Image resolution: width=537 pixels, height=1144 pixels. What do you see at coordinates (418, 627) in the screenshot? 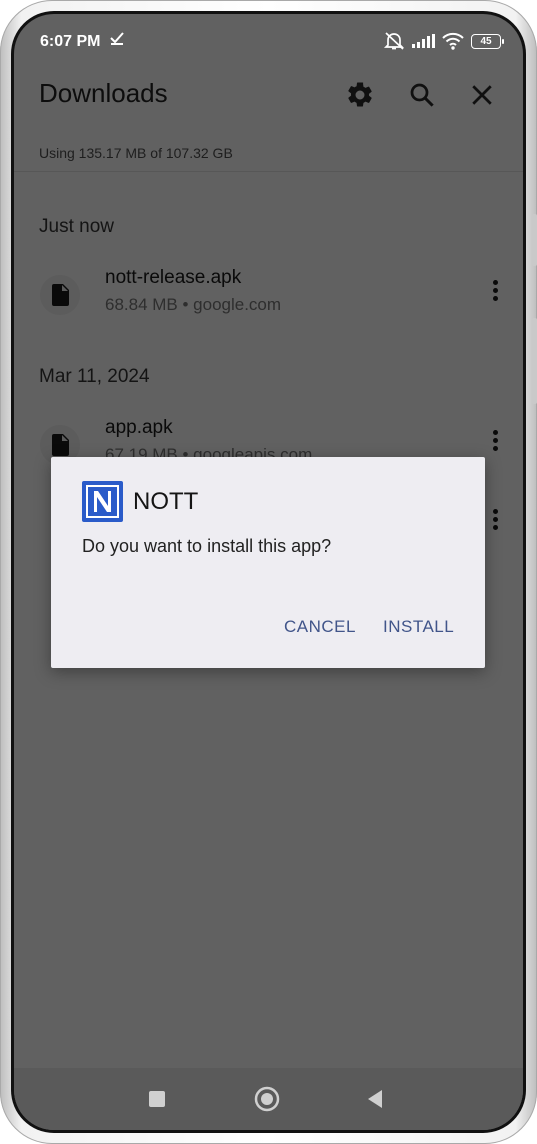
I see `install-button: INSTALL` at bounding box center [418, 627].